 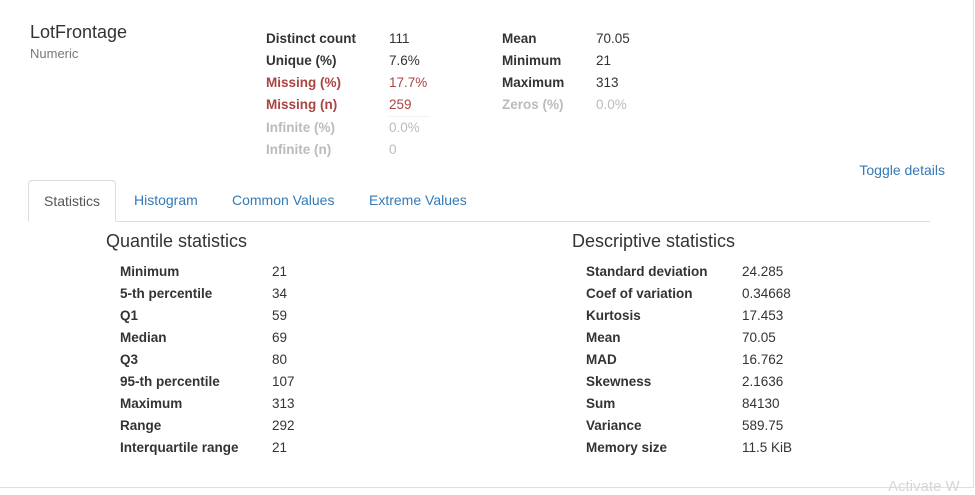 What do you see at coordinates (301, 60) in the screenshot?
I see `stat-label: Unique (%)` at bounding box center [301, 60].